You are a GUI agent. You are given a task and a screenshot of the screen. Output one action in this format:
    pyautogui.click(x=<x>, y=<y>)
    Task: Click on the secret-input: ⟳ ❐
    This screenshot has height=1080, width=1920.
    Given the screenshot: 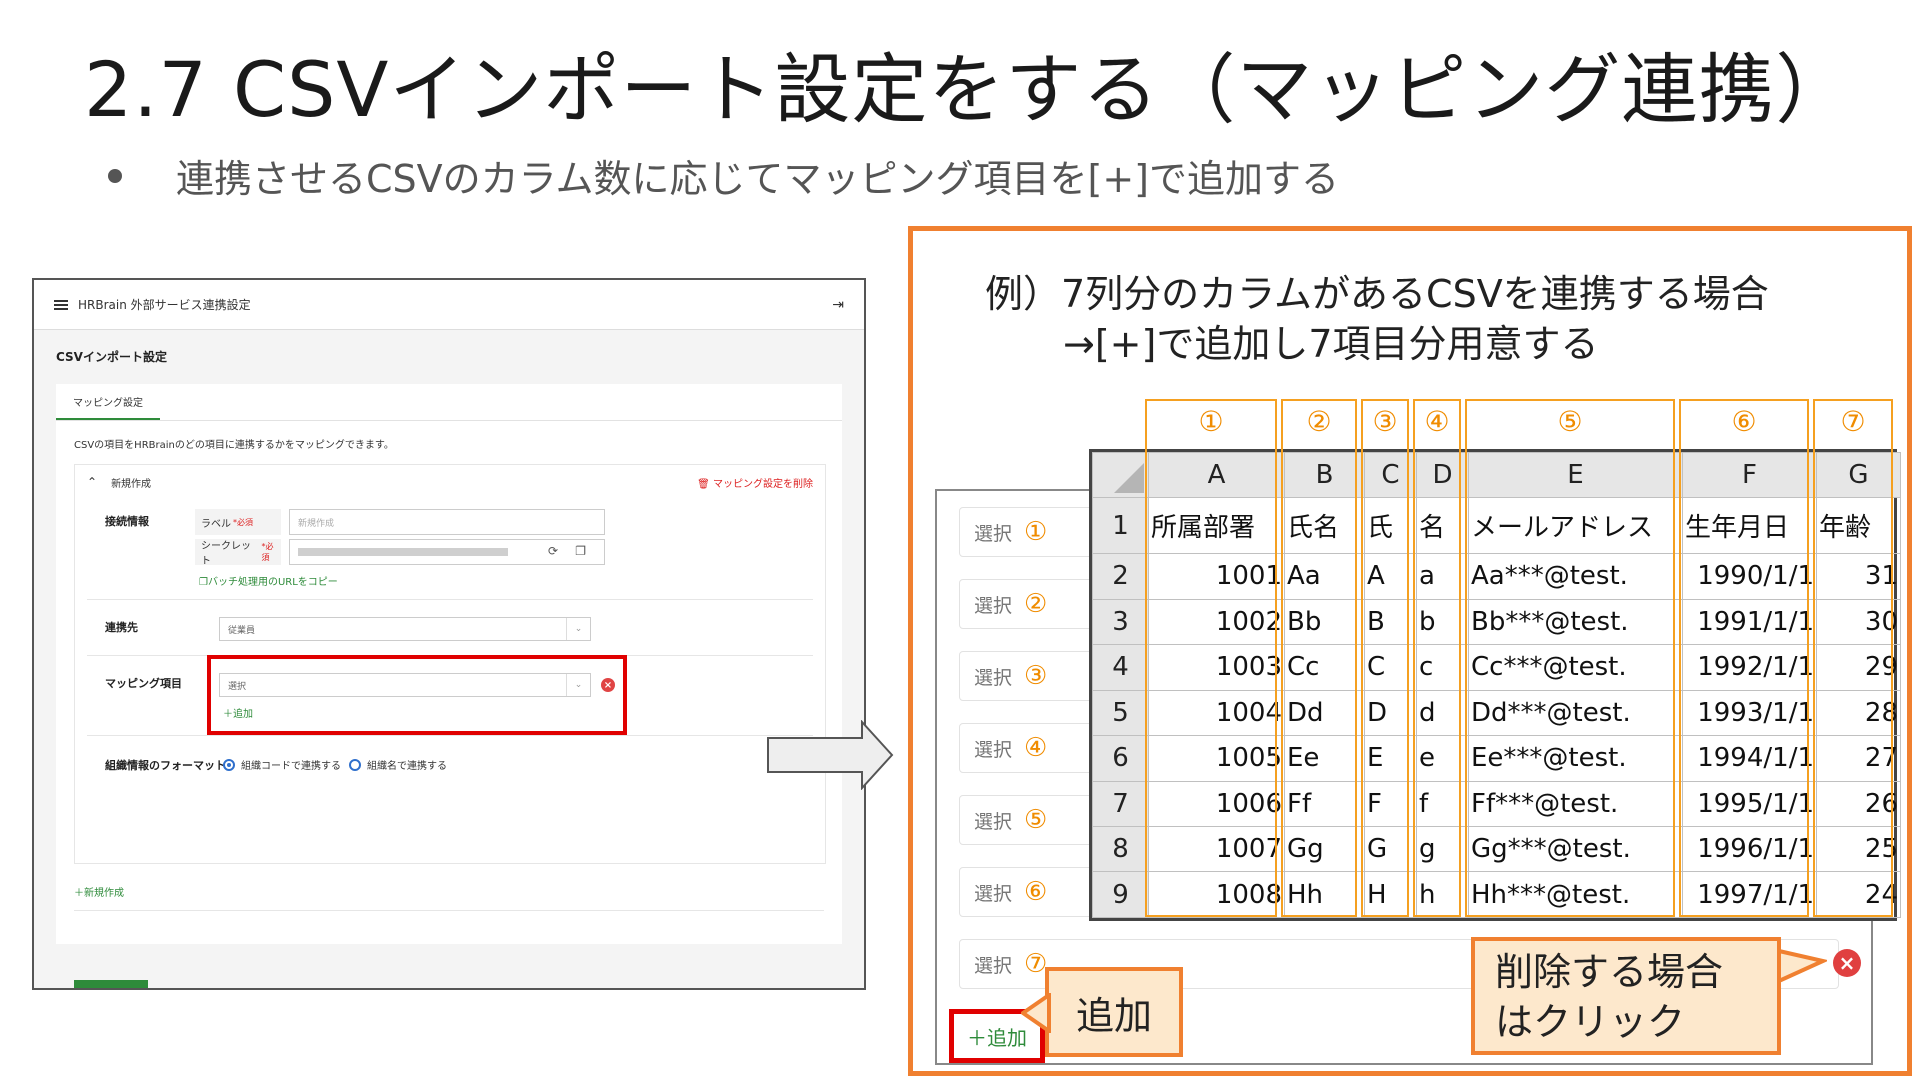 What is the action you would take?
    pyautogui.click(x=447, y=552)
    